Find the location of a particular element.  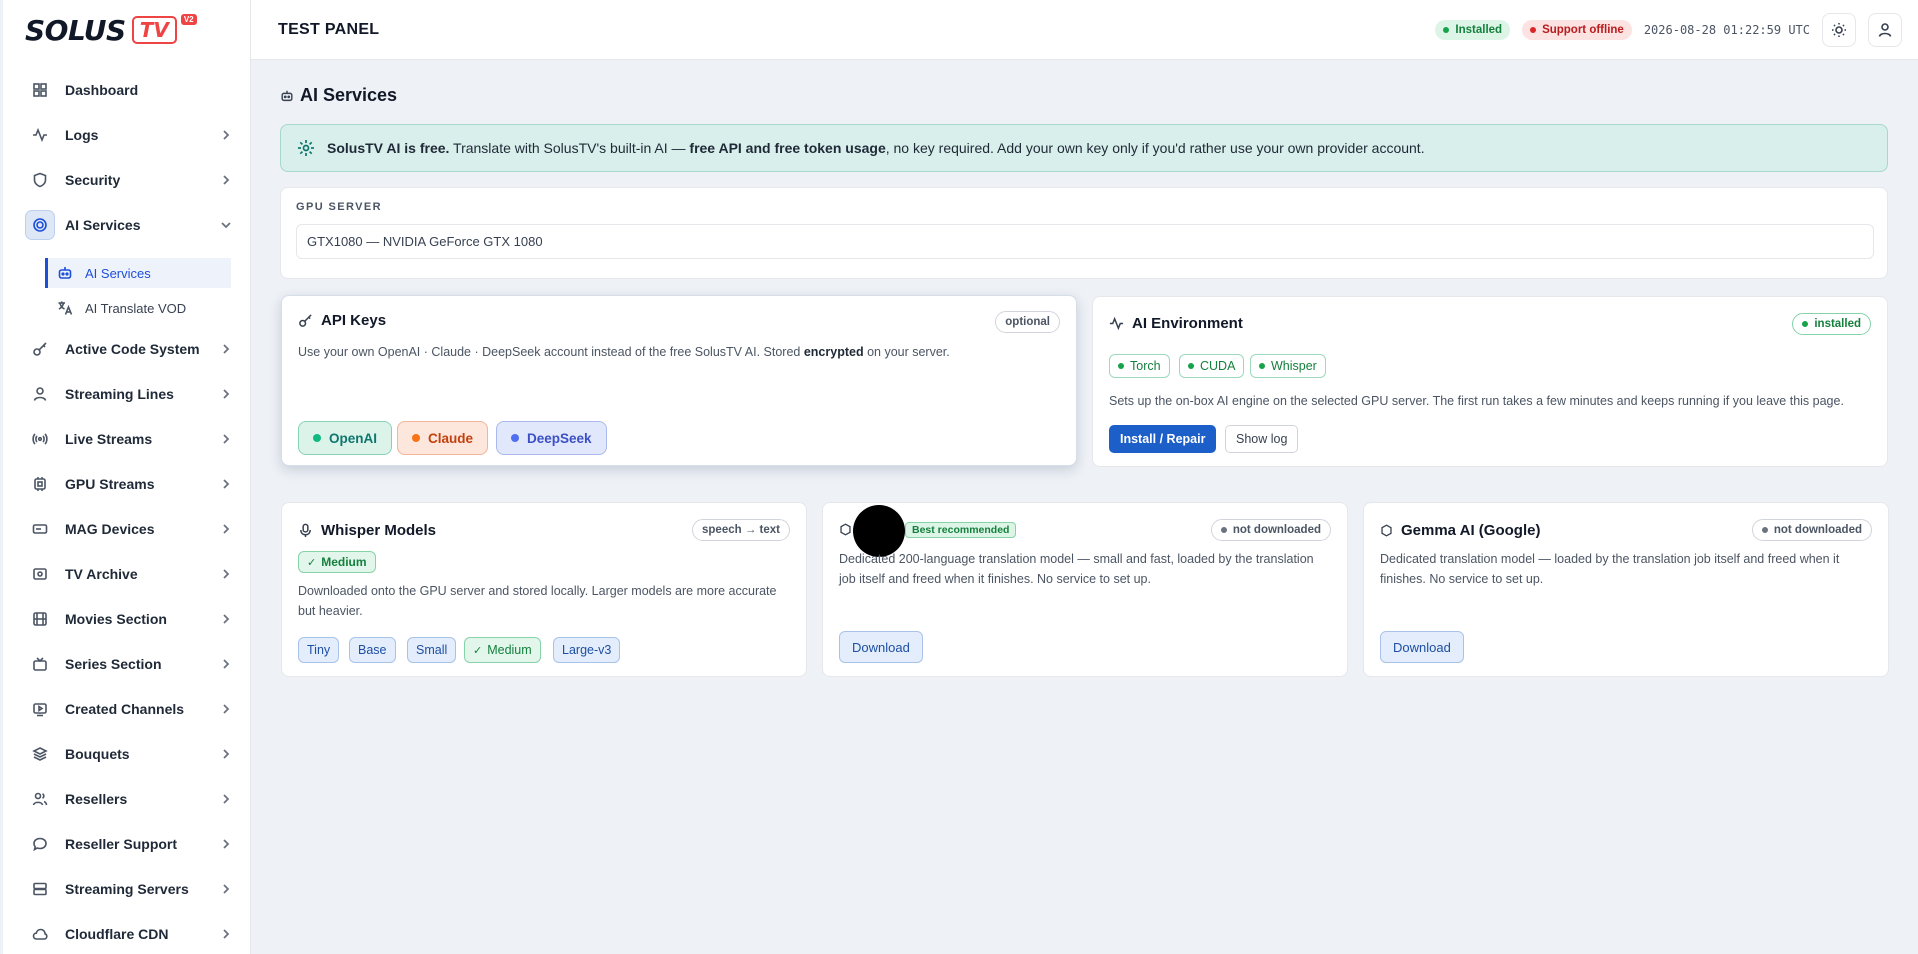

torch-chip: Torch is located at coordinates (1139, 366).